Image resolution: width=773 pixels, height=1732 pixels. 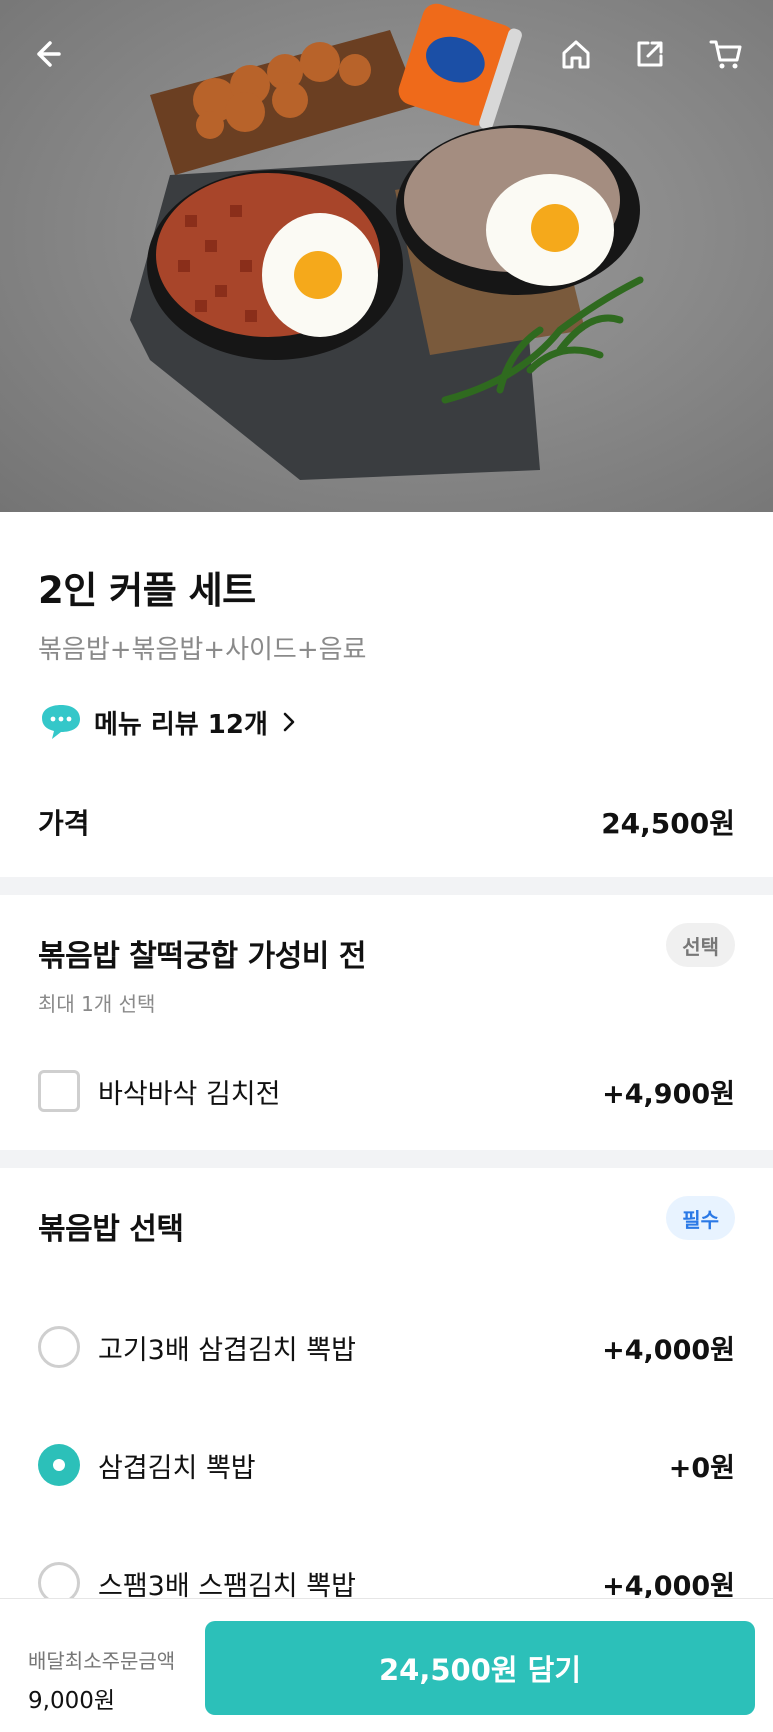 What do you see at coordinates (59, 1347) in the screenshot?
I see `option-radio` at bounding box center [59, 1347].